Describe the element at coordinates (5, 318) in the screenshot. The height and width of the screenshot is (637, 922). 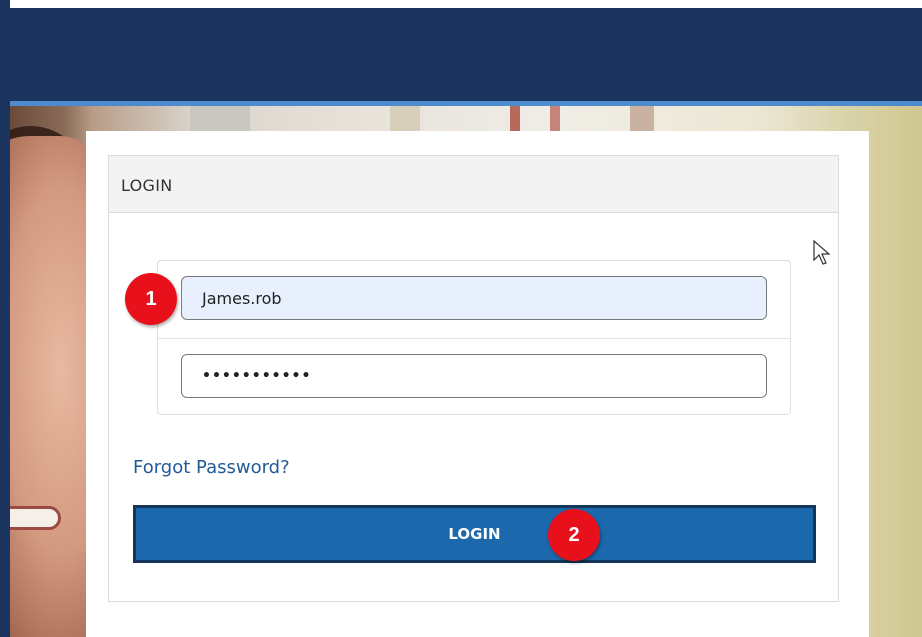
I see `left-border` at that location.